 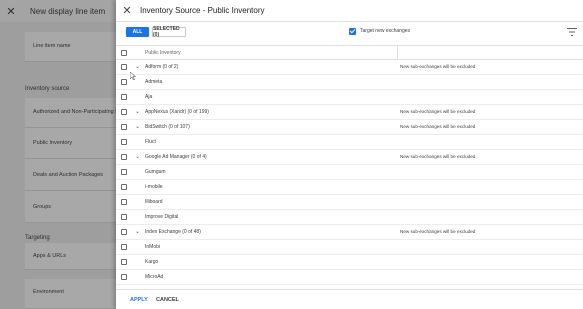 What do you see at coordinates (70, 256) in the screenshot?
I see `targeting-apps-urls: Apps & URLs` at bounding box center [70, 256].